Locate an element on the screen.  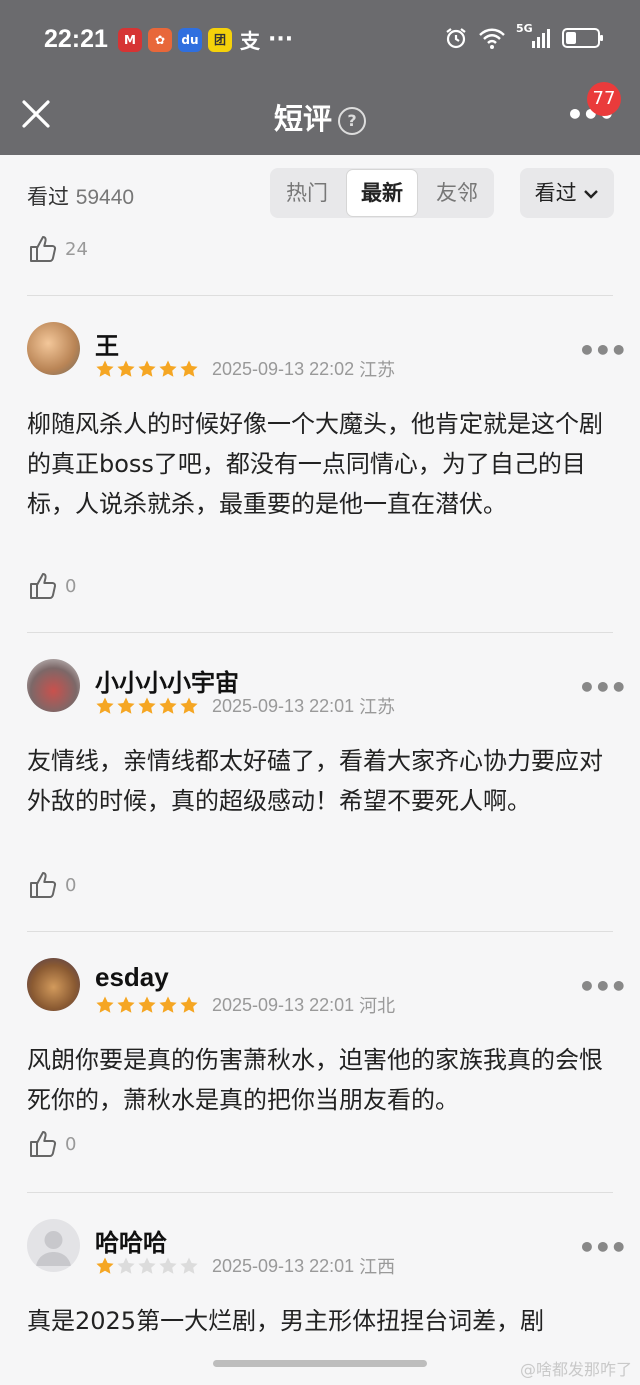
chevron-down-icon is located at coordinates (591, 194).